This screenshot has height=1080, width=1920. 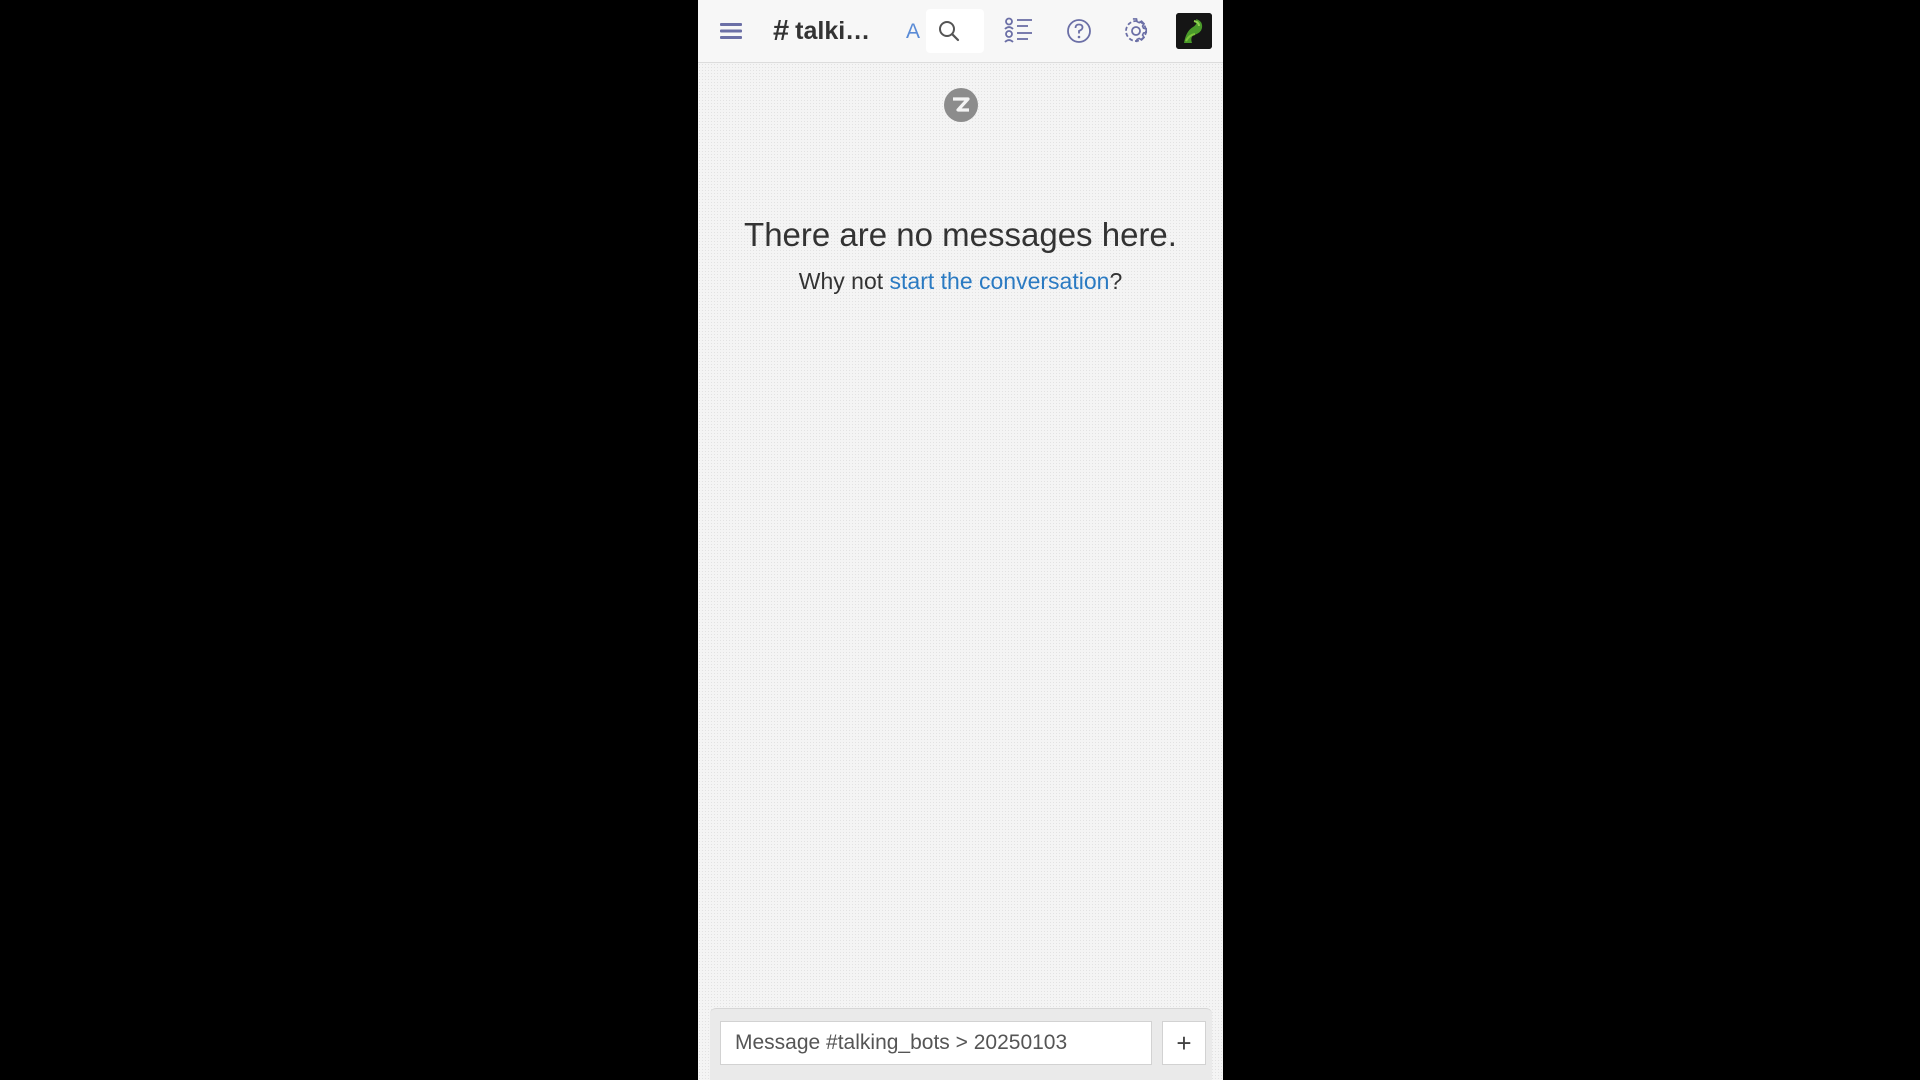 I want to click on avatar-image, so click(x=1194, y=31).